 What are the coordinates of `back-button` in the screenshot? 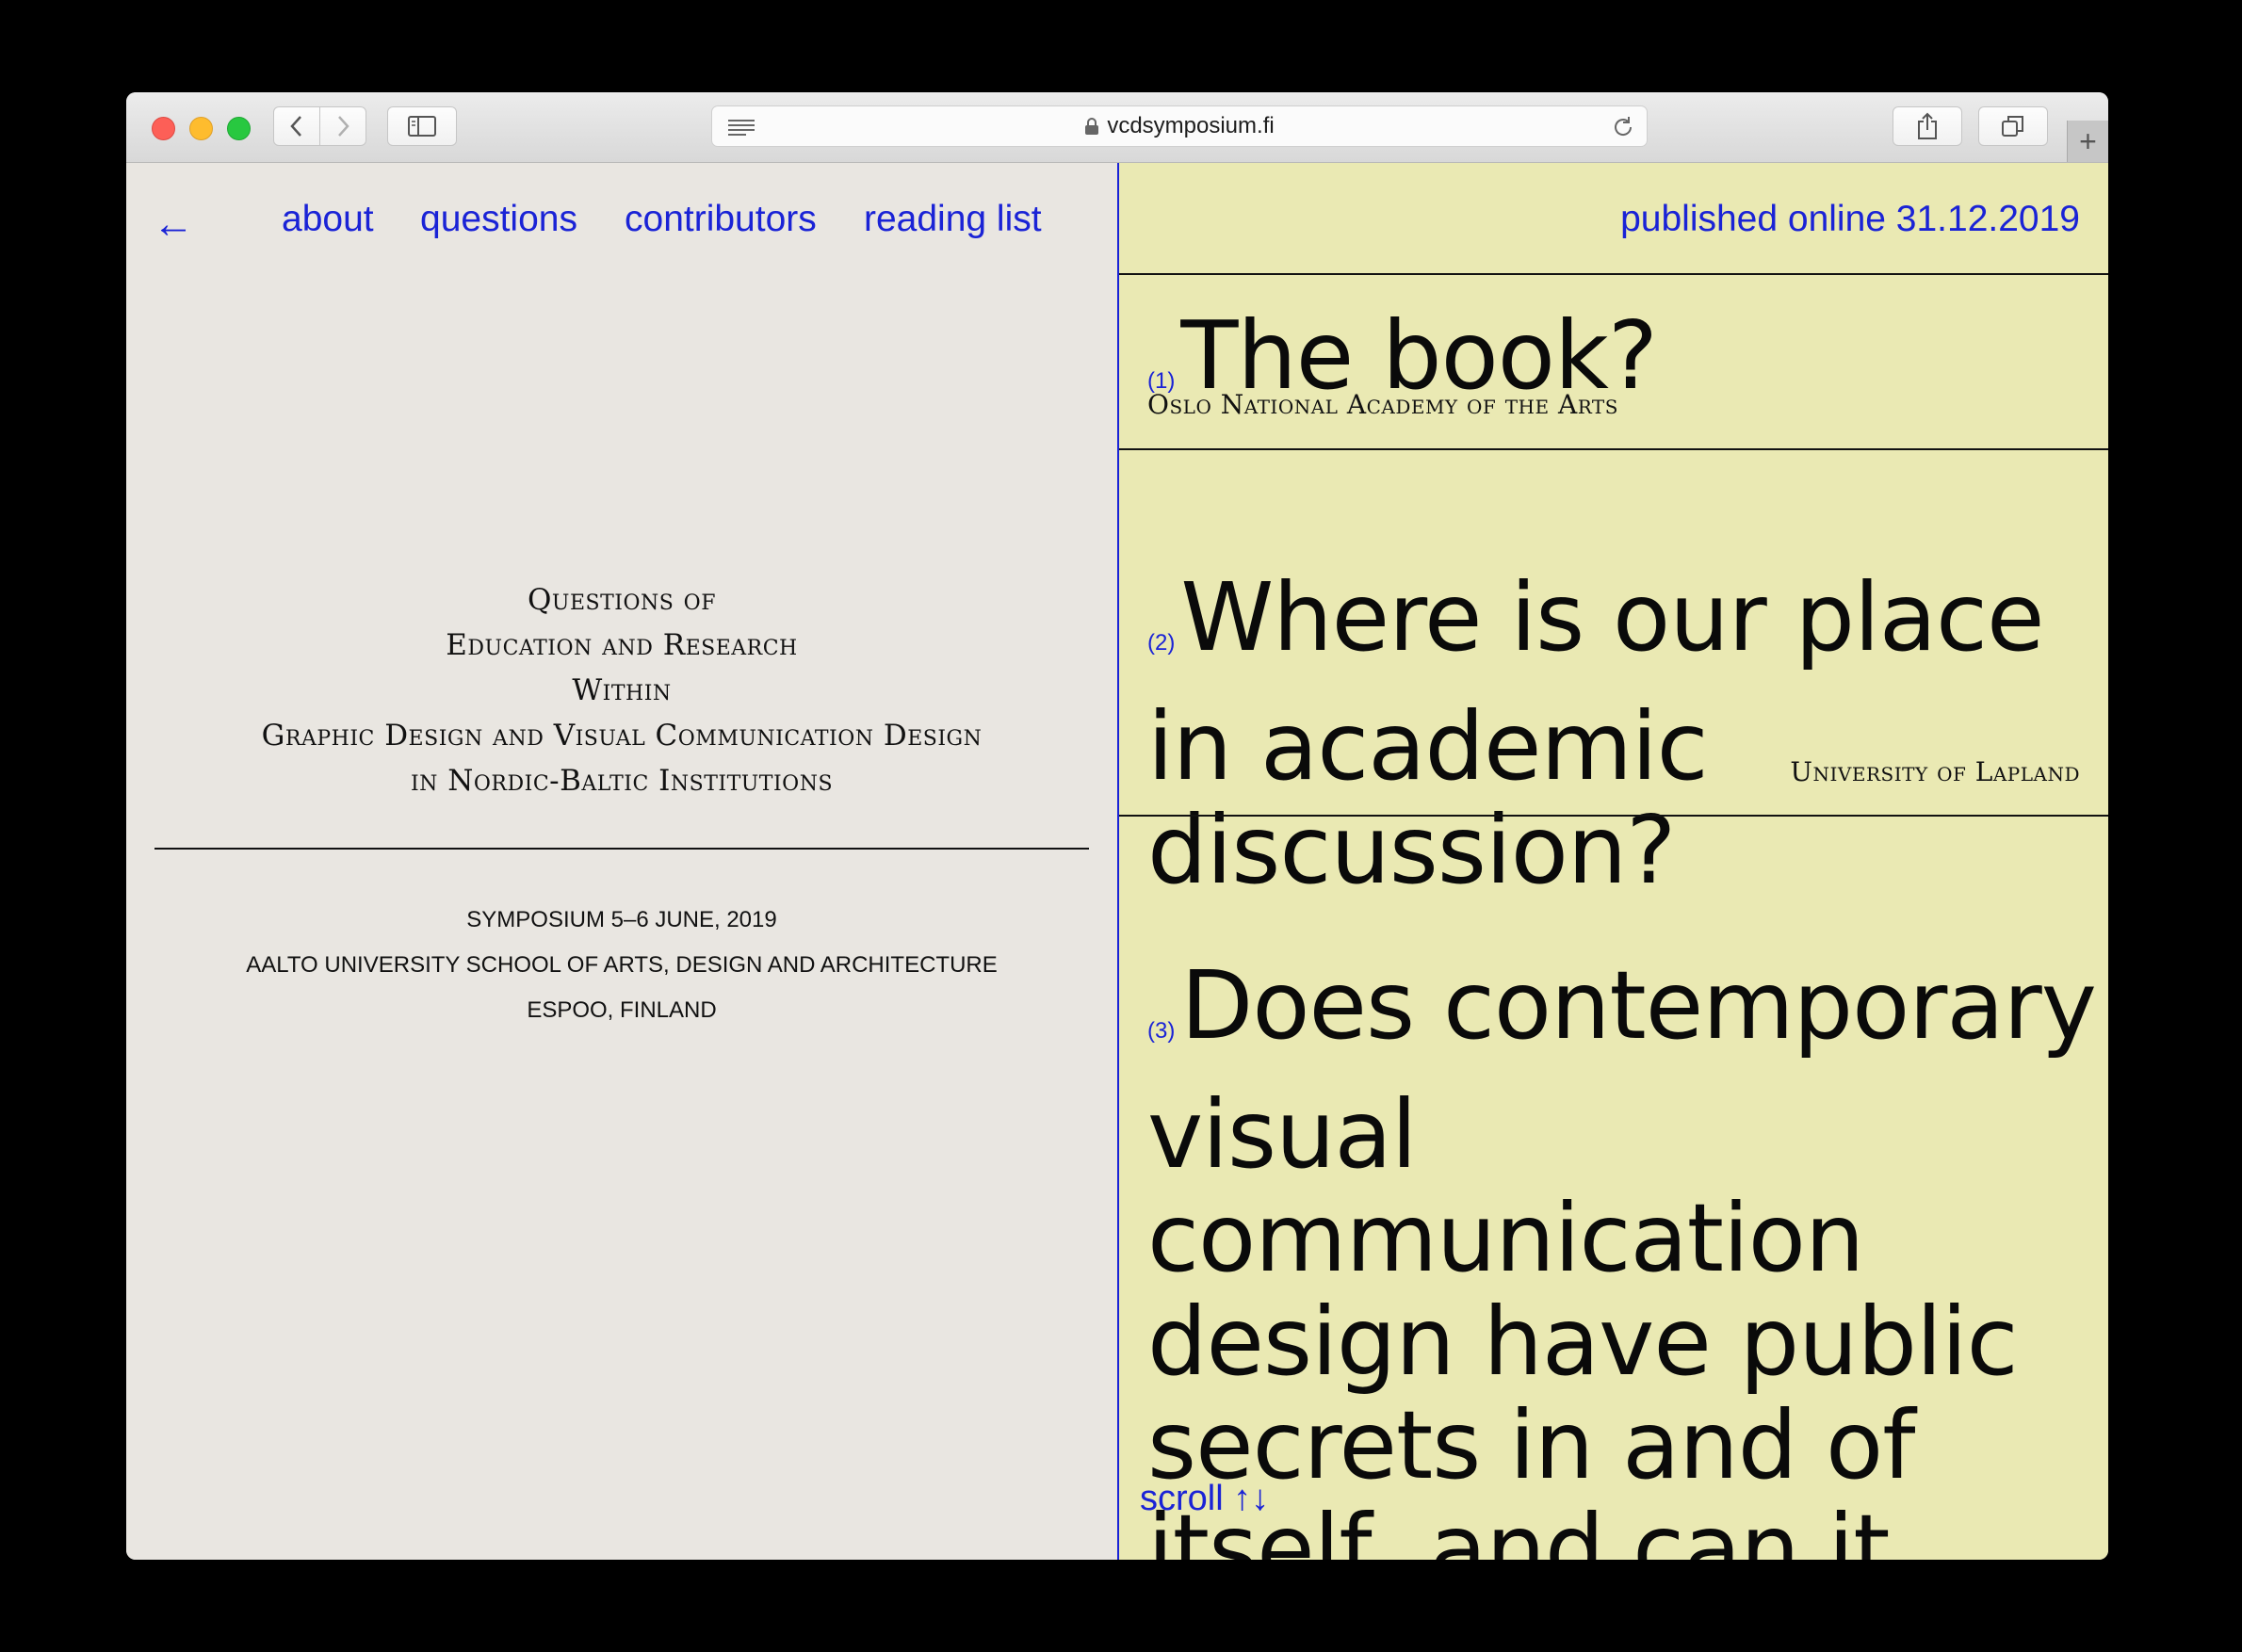 It's located at (297, 126).